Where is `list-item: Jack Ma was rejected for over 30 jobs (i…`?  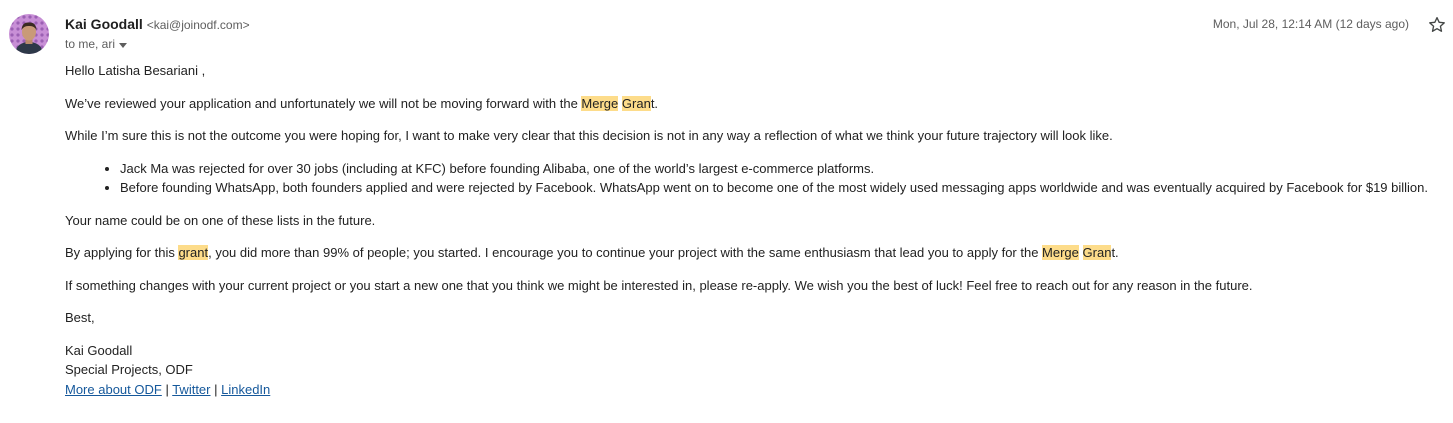 list-item: Jack Ma was rejected for over 30 jobs (i… is located at coordinates (782, 169).